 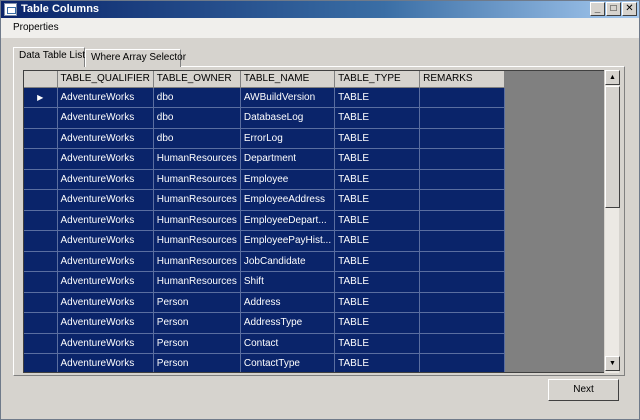 I want to click on column-header-table-type: TABLE_TYPE, so click(x=377, y=79).